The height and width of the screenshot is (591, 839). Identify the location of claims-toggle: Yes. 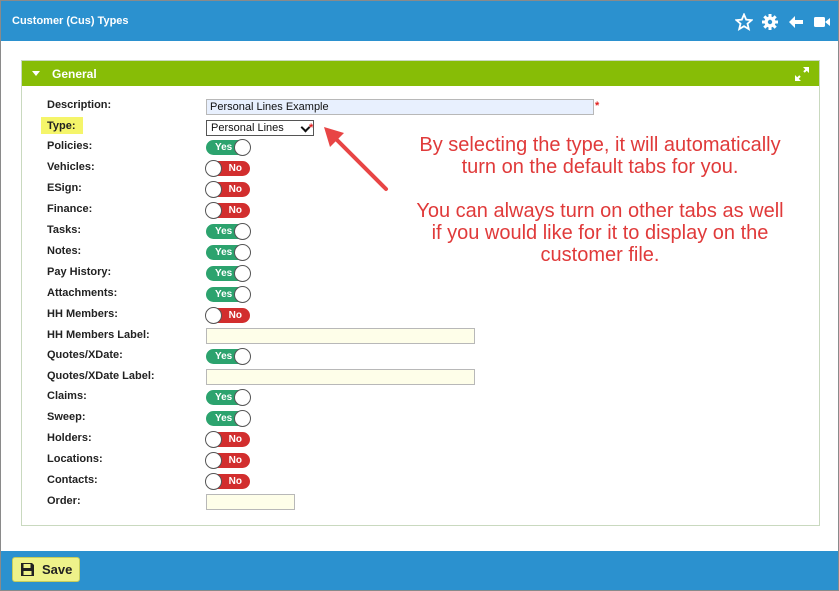
(228, 397).